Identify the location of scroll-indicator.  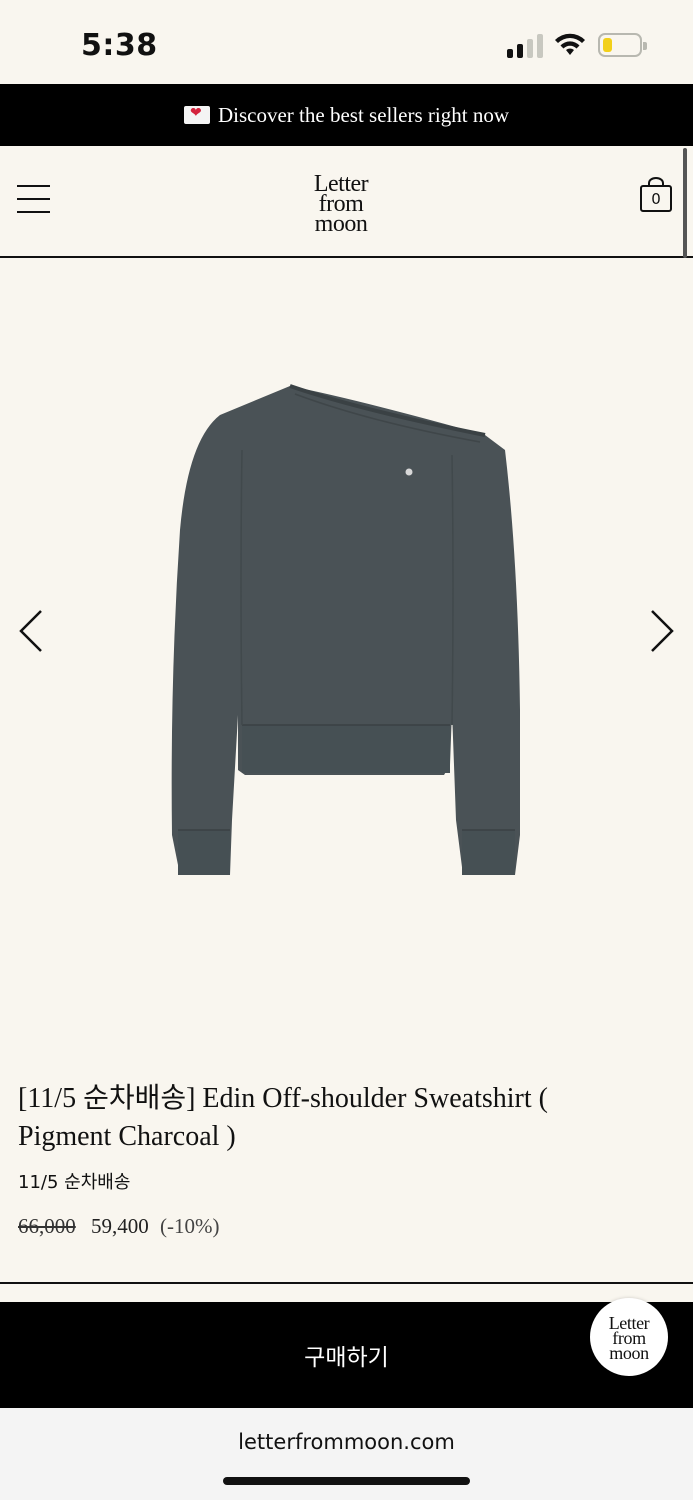
(685, 203).